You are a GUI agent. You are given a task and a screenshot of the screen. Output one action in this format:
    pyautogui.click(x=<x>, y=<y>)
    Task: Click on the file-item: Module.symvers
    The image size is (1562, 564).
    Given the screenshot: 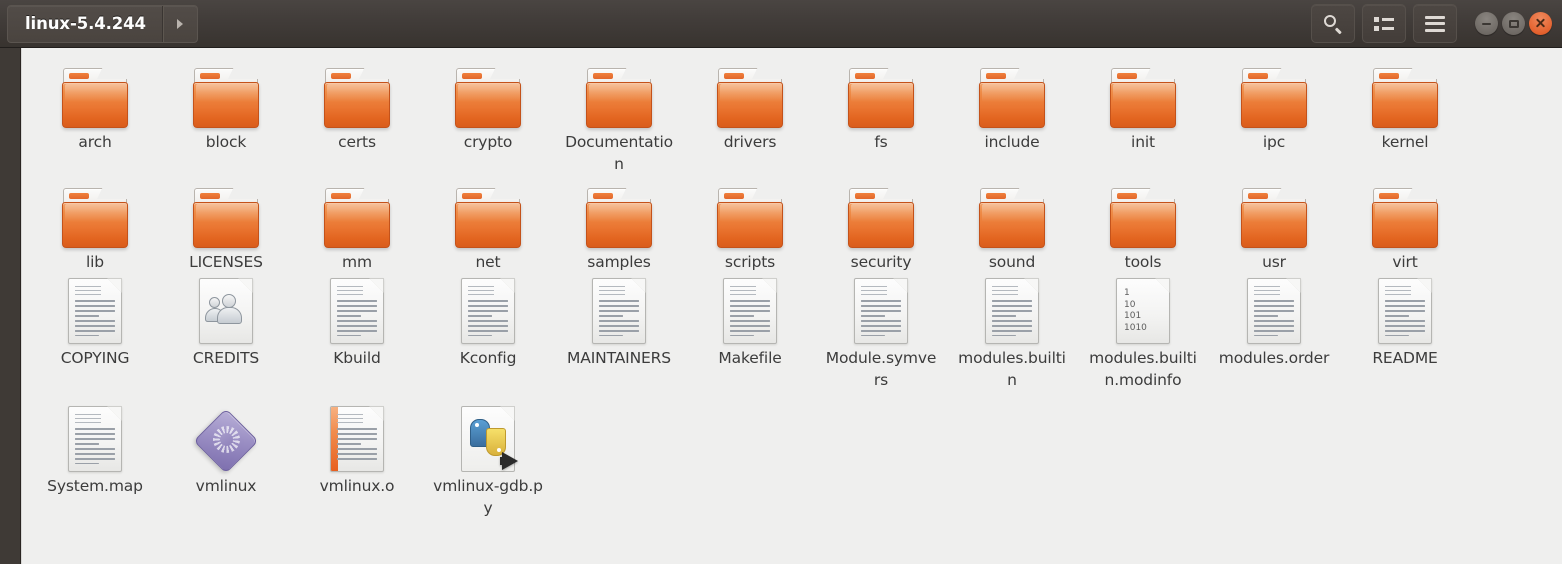 What is the action you would take?
    pyautogui.click(x=881, y=331)
    